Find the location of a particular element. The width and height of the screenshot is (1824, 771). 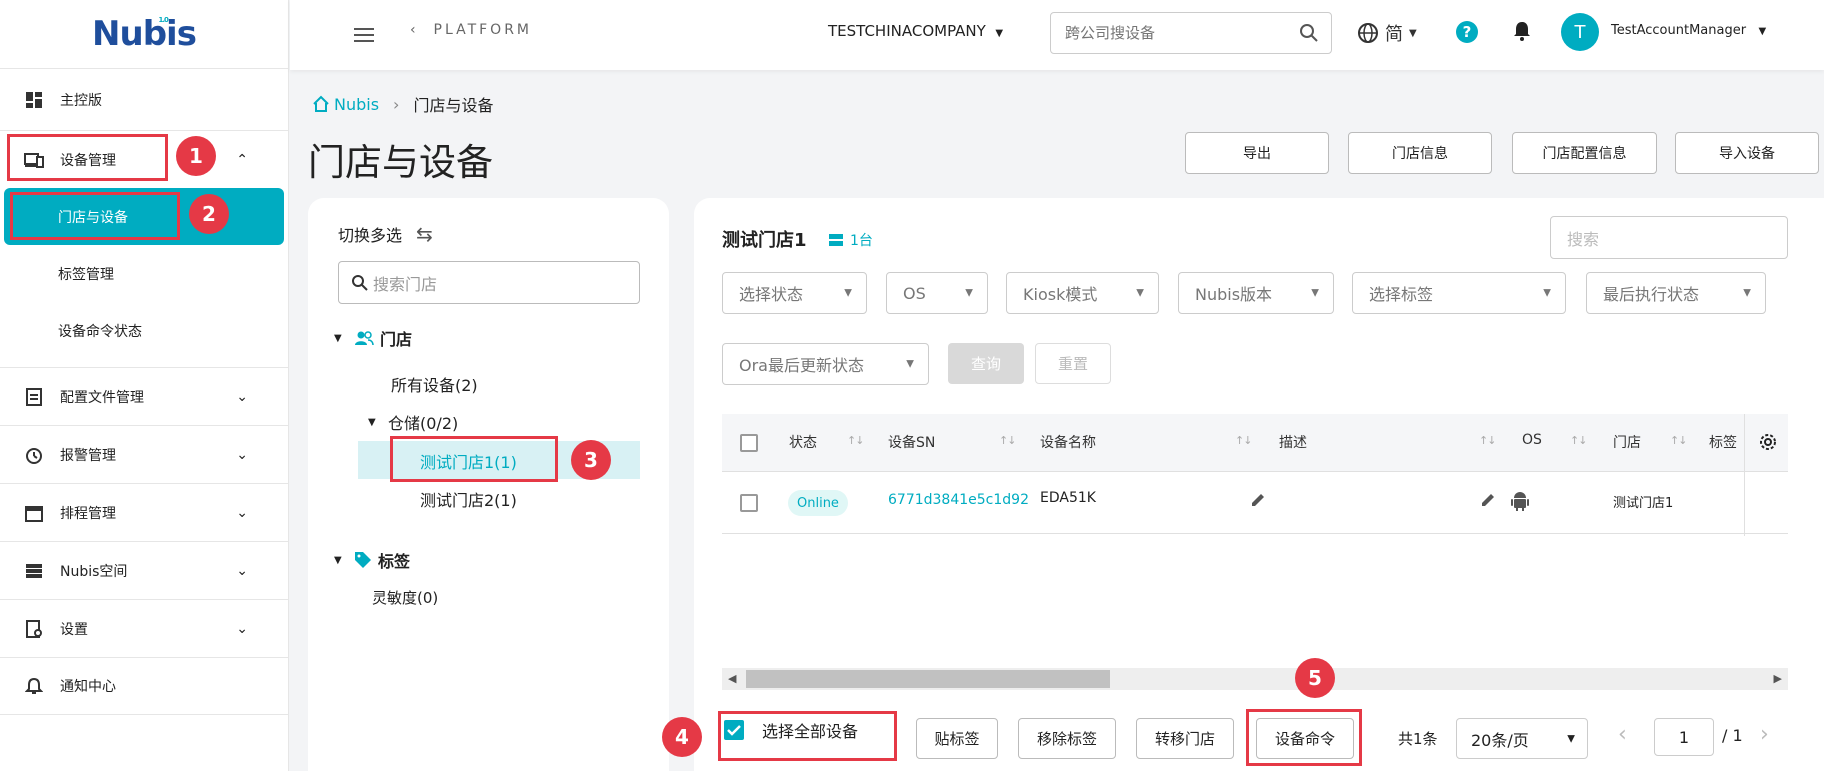

filter-nubis-version: Nubis版本 ▼ is located at coordinates (1256, 293).